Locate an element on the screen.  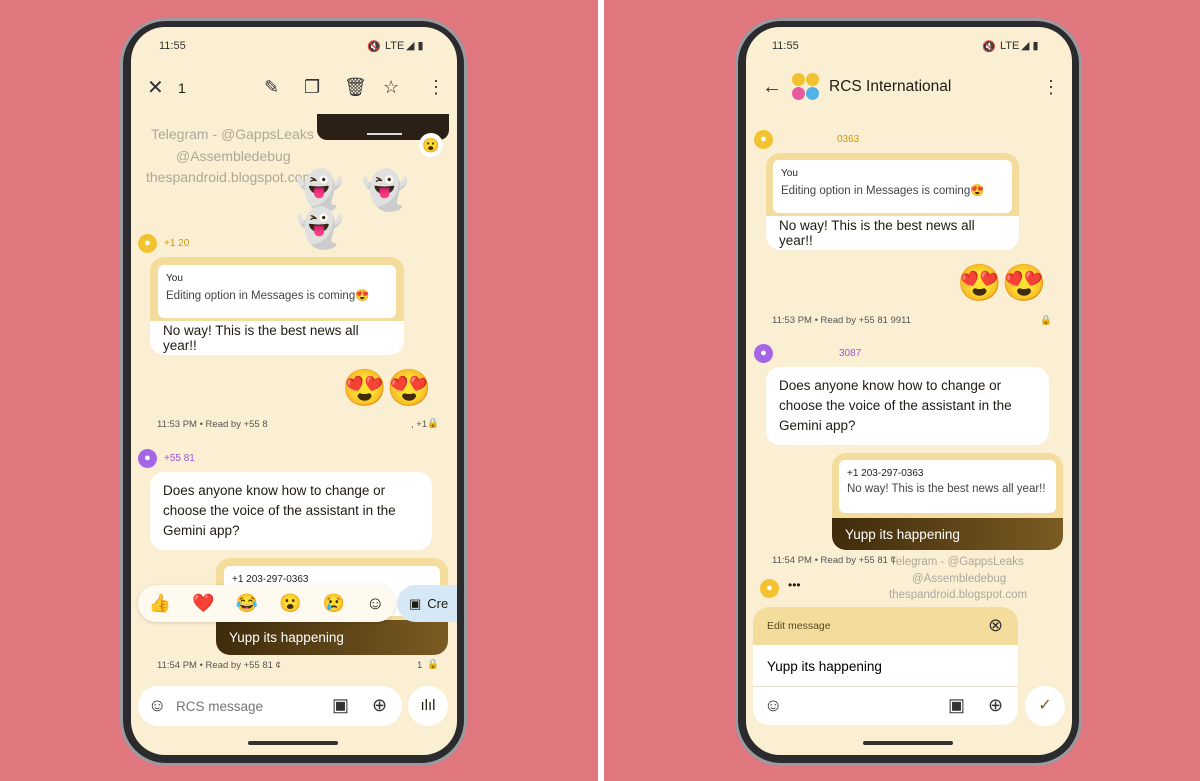
reaction-sad: 😢 is located at coordinates (334, 603).